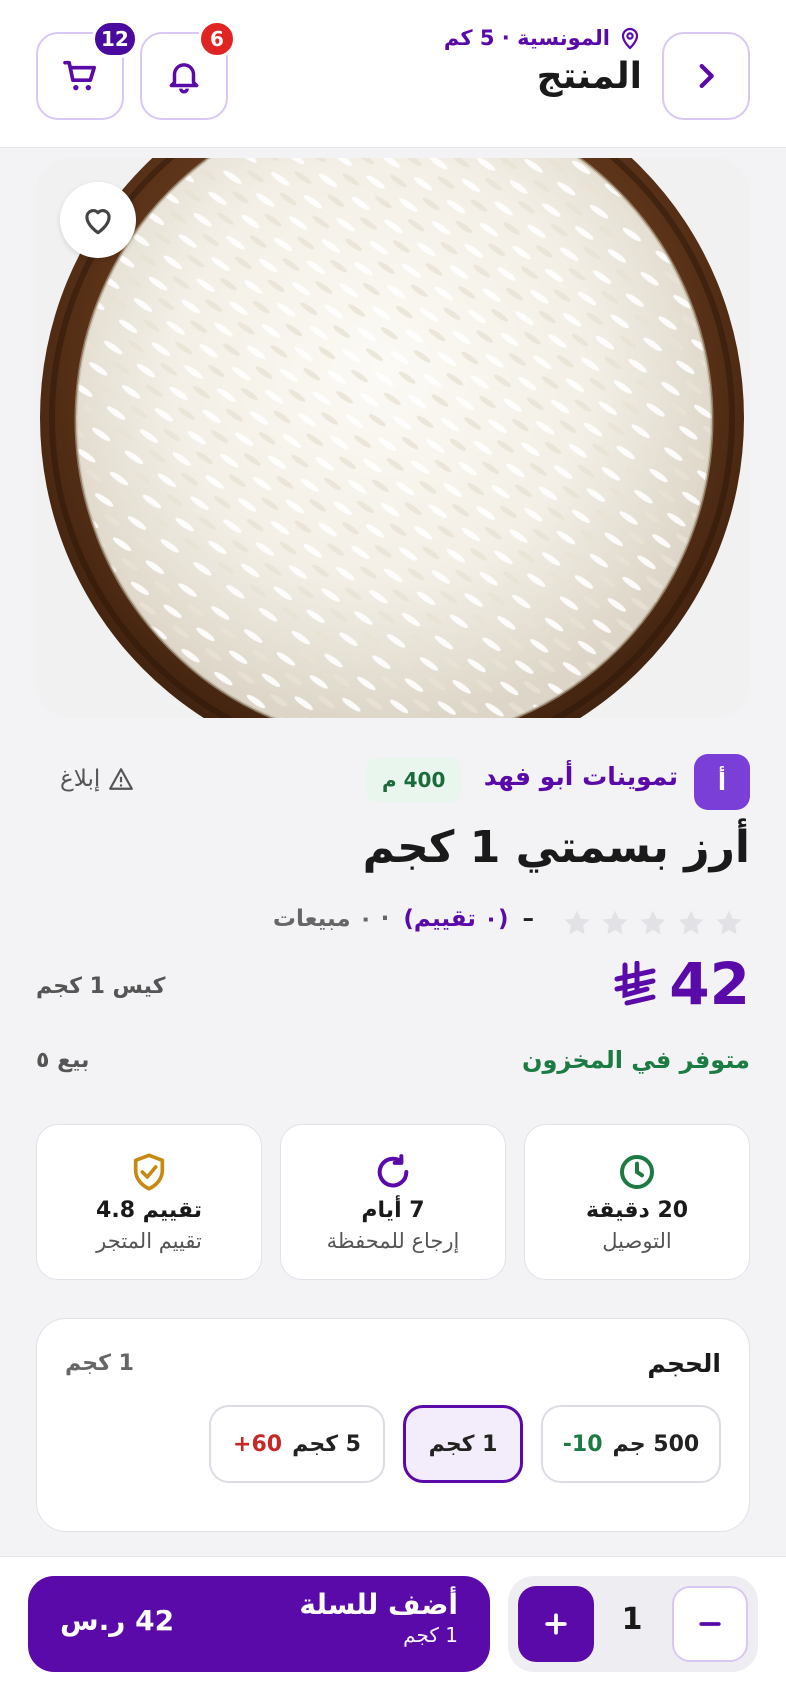 This screenshot has width=786, height=1704. I want to click on rating-value: –, so click(528, 919).